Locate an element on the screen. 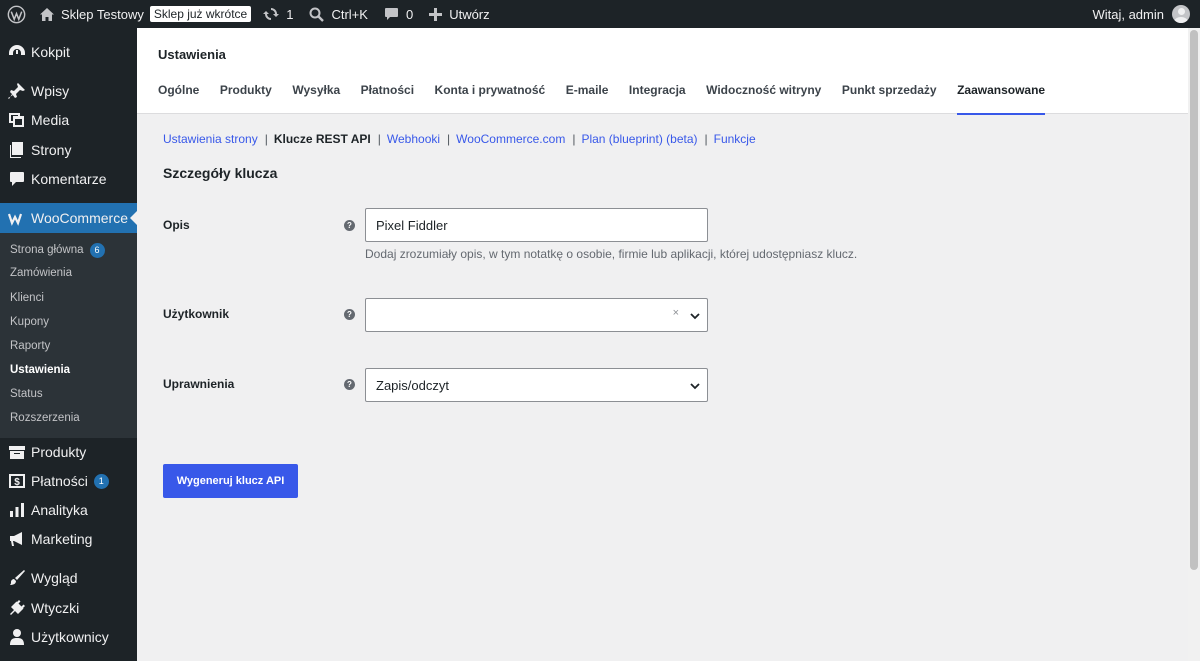 The width and height of the screenshot is (1200, 661). sidebar-item-users: Użytkownicy is located at coordinates (68, 637).